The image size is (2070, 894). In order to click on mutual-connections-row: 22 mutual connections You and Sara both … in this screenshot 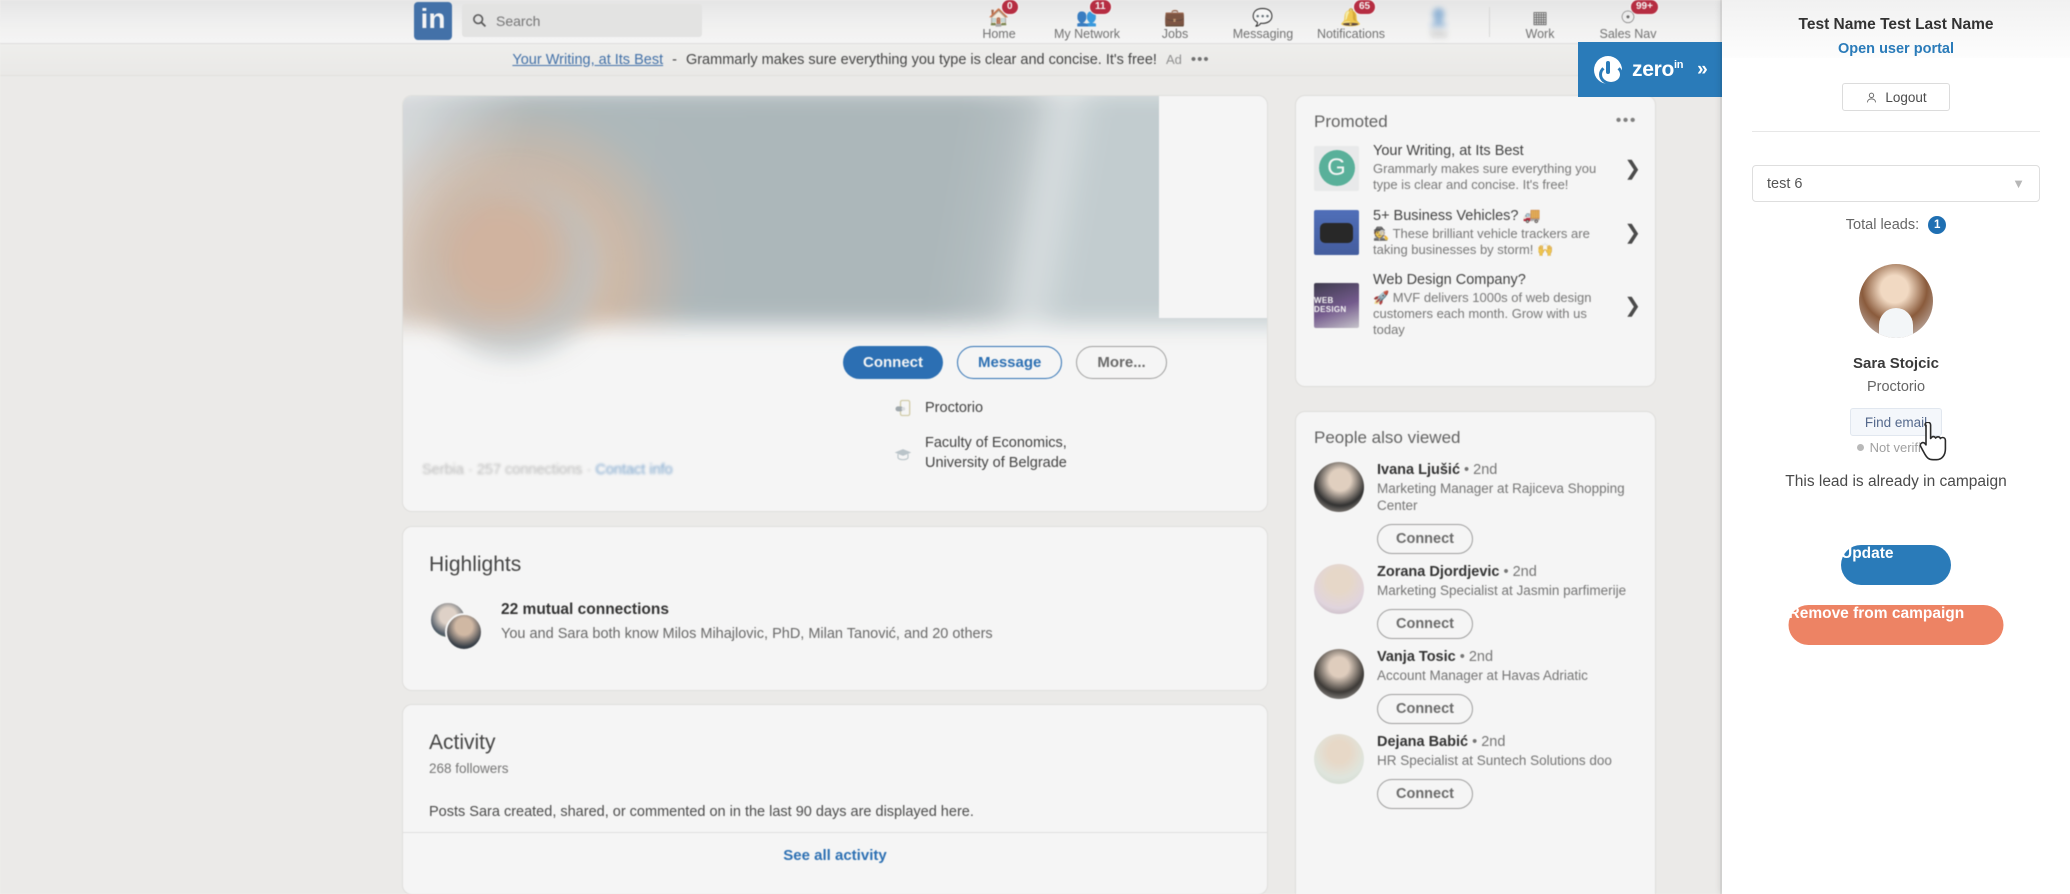, I will do `click(835, 626)`.